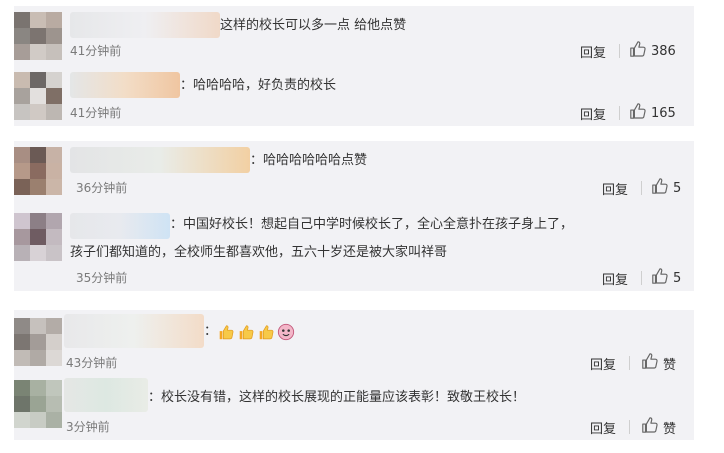  What do you see at coordinates (652, 51) in the screenshot?
I see `like-button: 386` at bounding box center [652, 51].